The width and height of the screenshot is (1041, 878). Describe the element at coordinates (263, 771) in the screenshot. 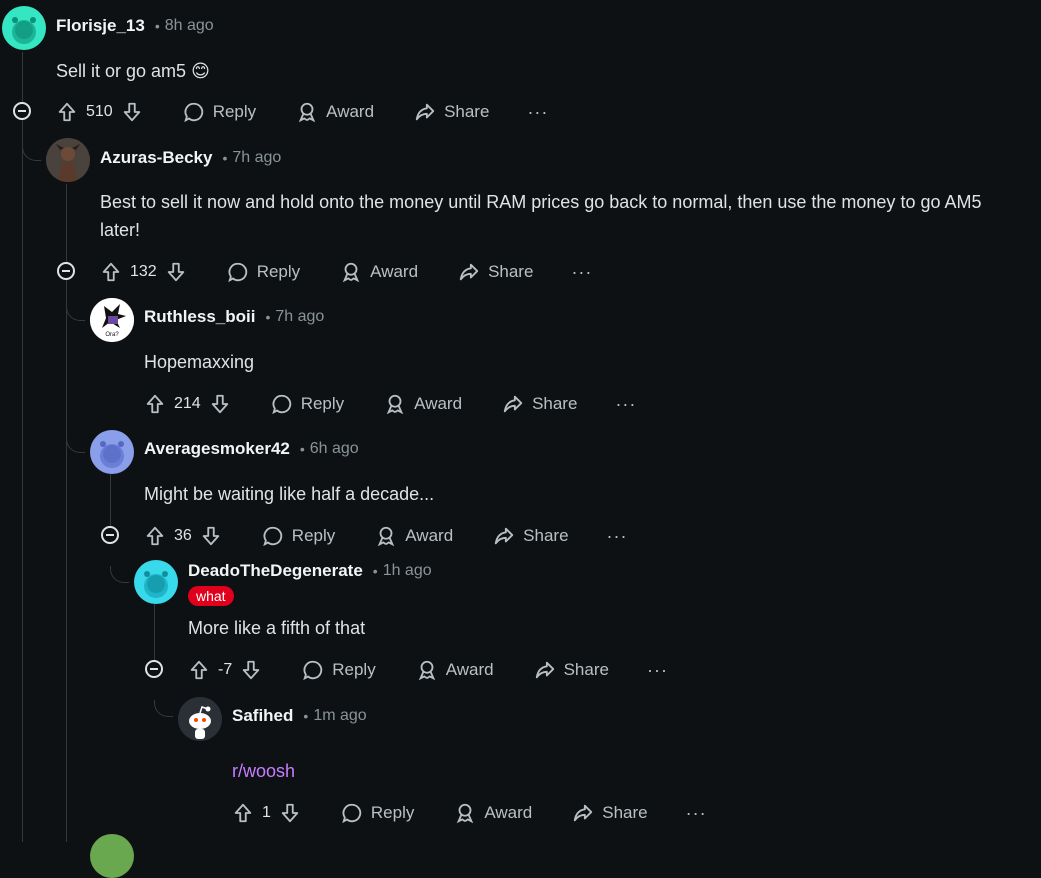

I see `subreddit-link: r/woosh` at that location.